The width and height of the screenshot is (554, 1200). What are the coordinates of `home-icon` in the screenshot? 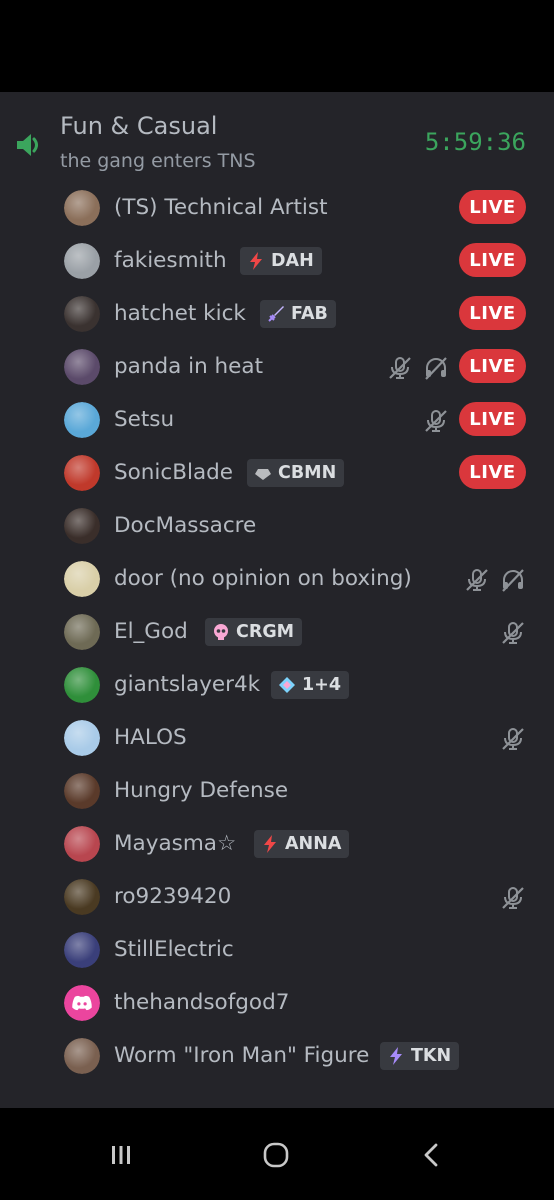 It's located at (276, 1155).